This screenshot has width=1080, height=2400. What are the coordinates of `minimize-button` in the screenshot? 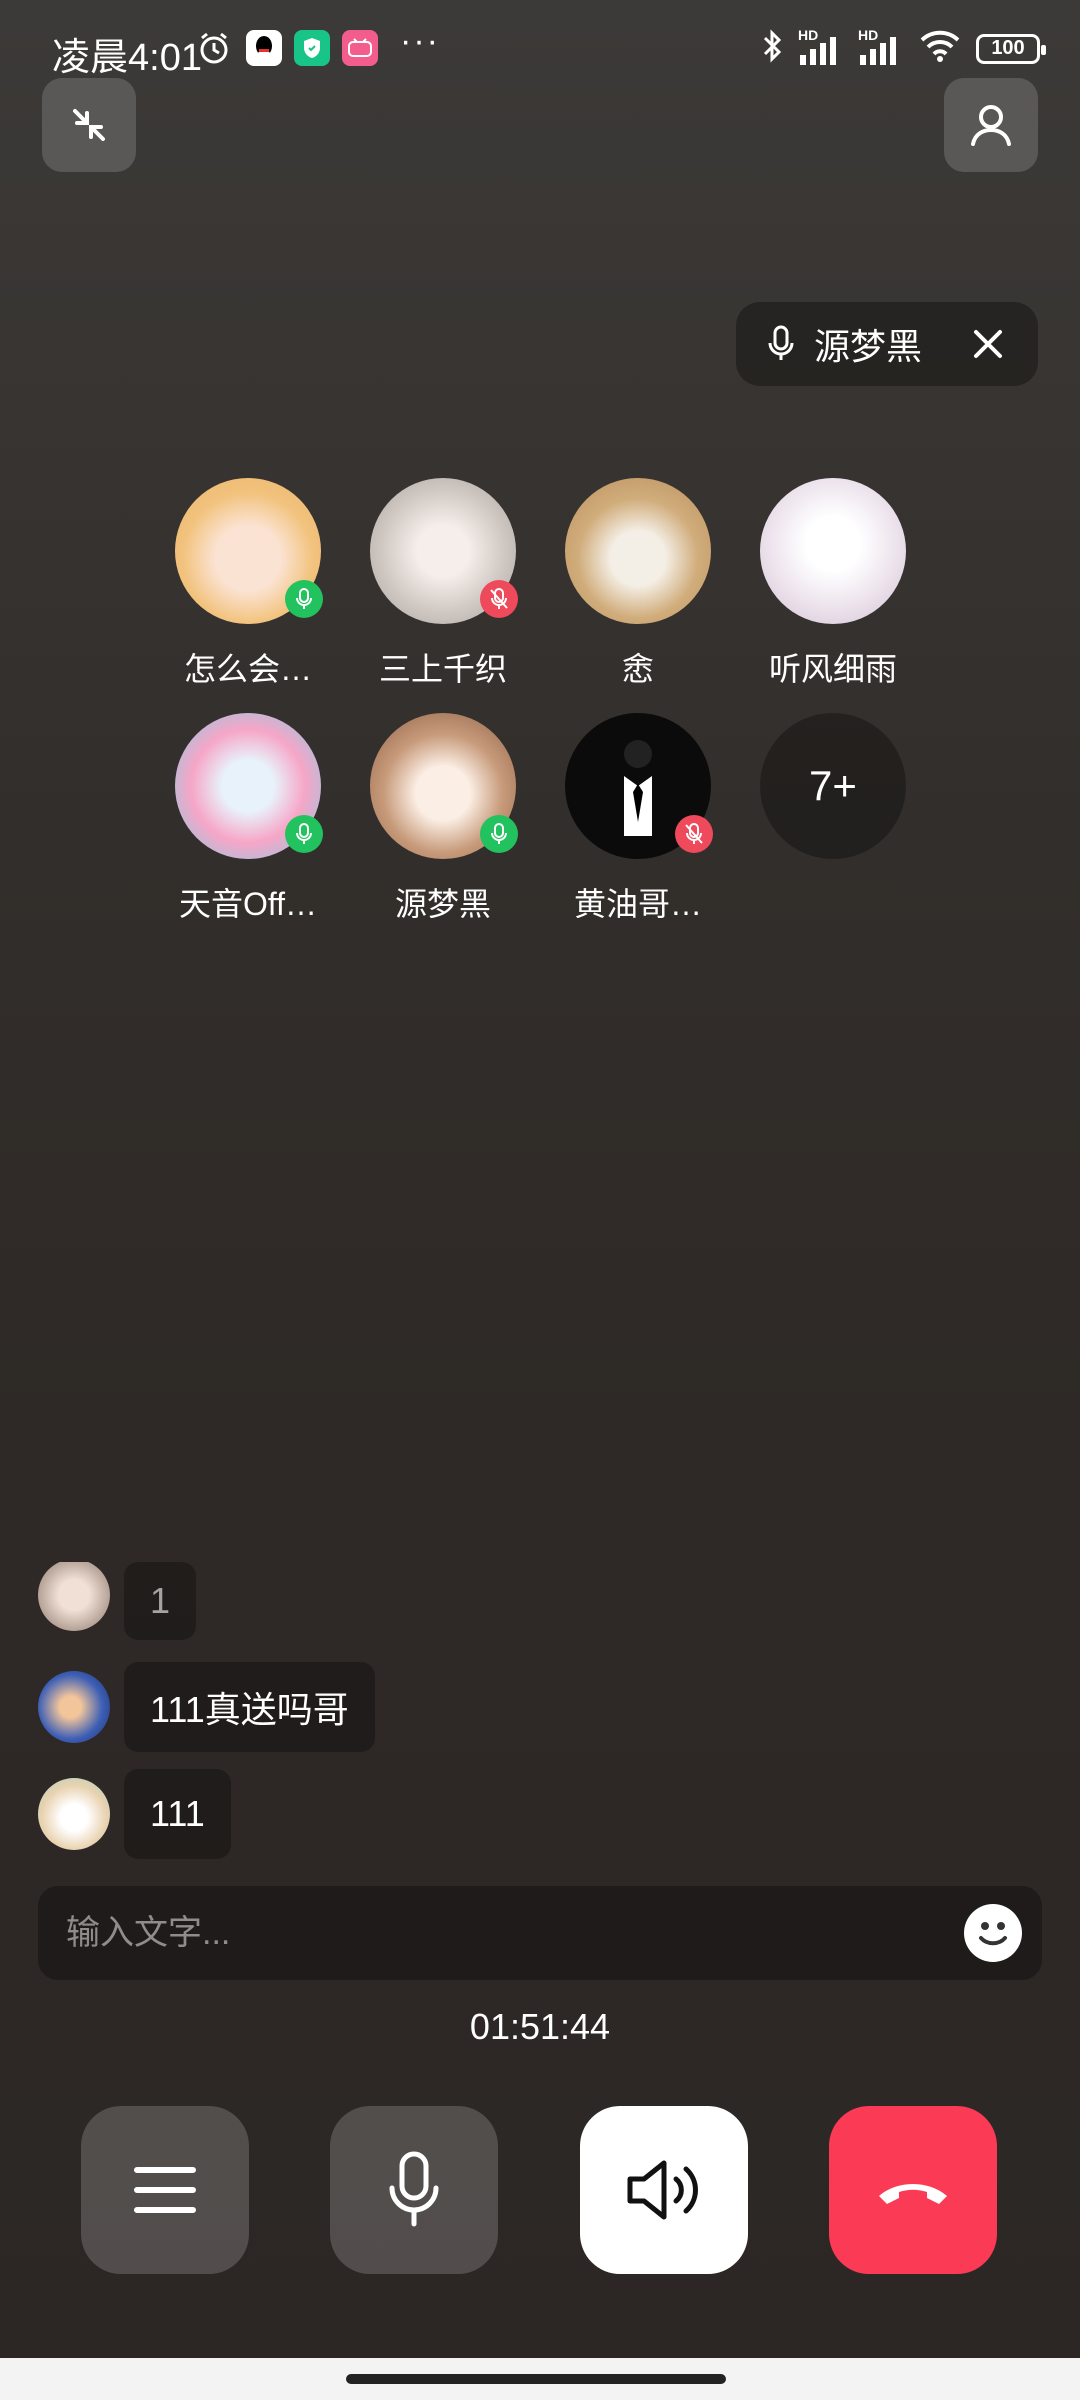 It's located at (89, 125).